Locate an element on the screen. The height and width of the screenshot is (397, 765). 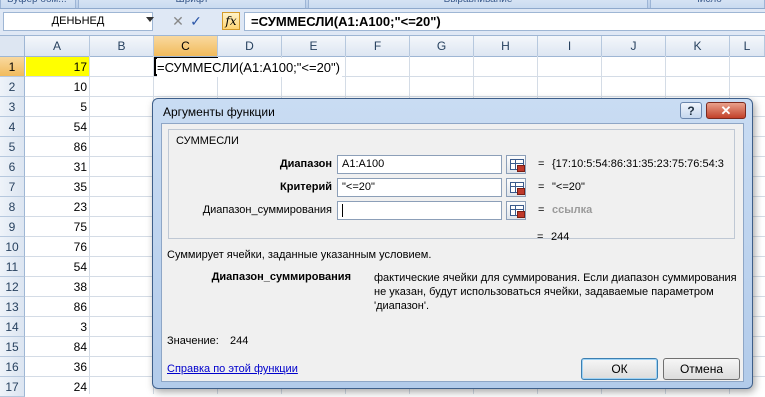
column-header-h: H is located at coordinates (506, 46).